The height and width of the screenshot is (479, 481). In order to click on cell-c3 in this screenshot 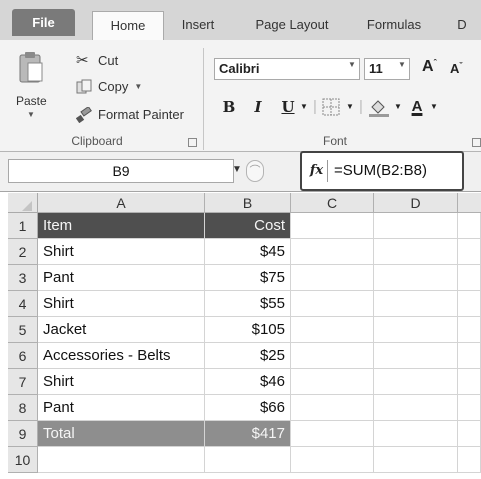, I will do `click(332, 278)`.